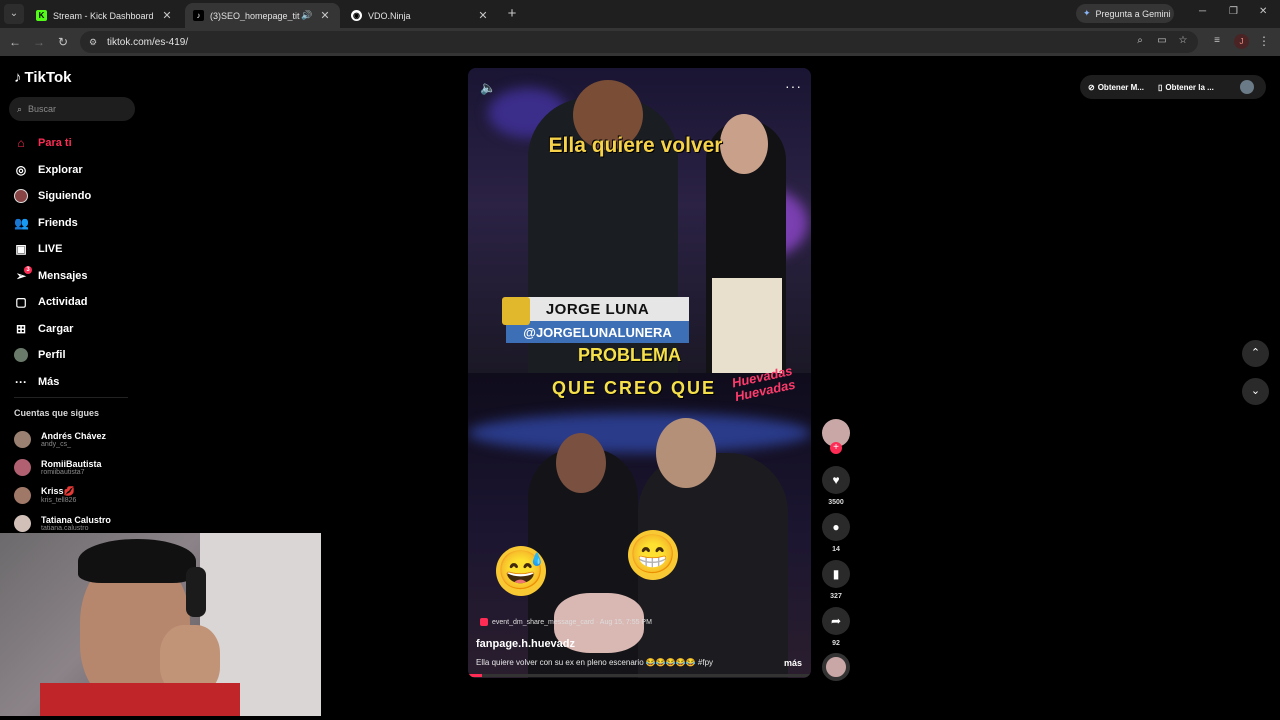 The image size is (1280, 720). What do you see at coordinates (50, 249) in the screenshot?
I see `sidebar-item-label: LIVE` at bounding box center [50, 249].